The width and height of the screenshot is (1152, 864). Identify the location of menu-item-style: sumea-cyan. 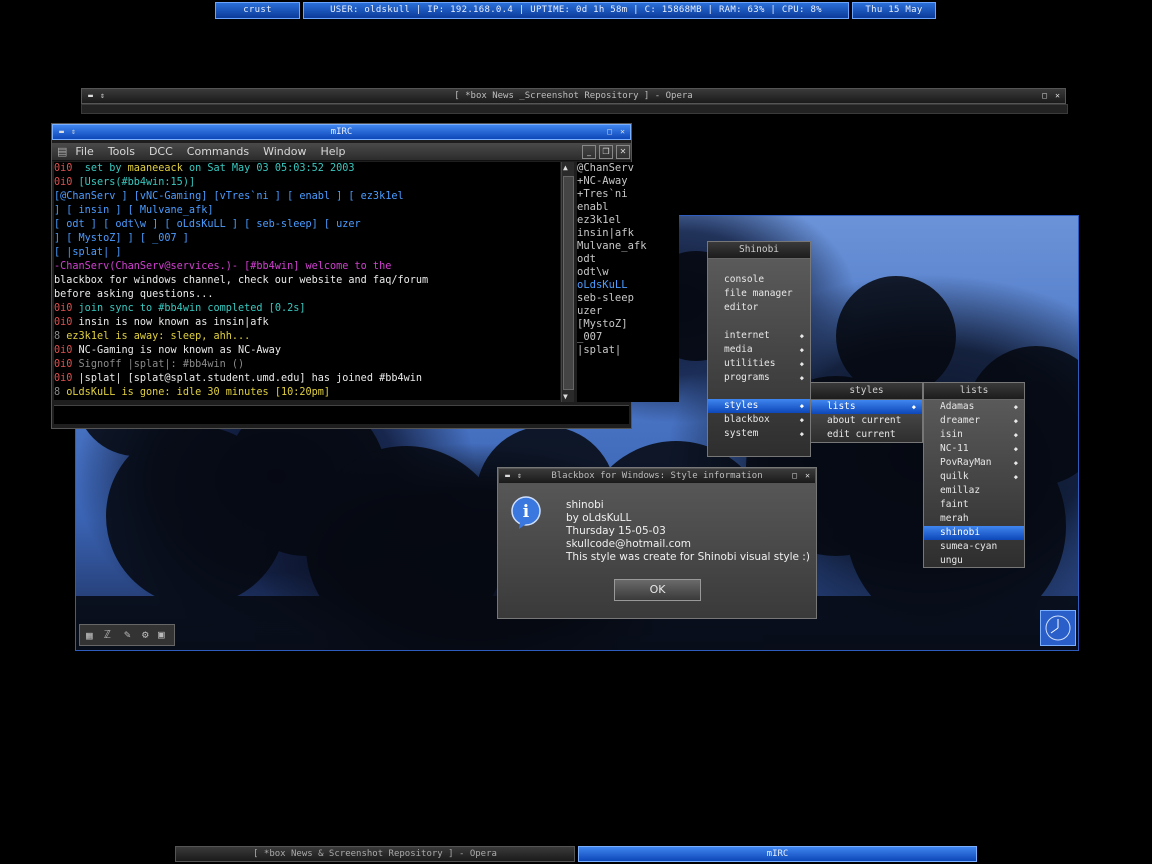
(974, 547).